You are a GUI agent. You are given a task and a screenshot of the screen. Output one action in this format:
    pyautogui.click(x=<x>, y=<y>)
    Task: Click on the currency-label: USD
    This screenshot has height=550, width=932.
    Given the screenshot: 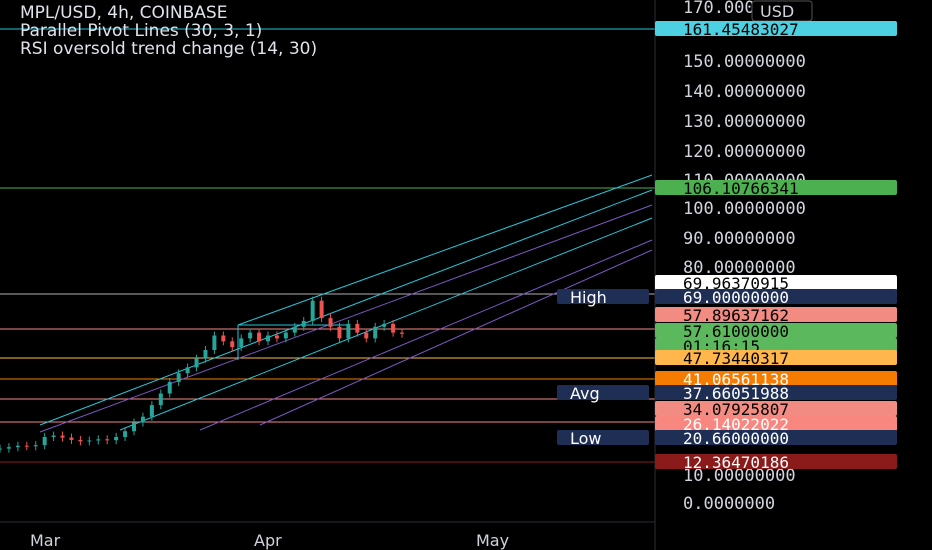 What is the action you would take?
    pyautogui.click(x=777, y=11)
    